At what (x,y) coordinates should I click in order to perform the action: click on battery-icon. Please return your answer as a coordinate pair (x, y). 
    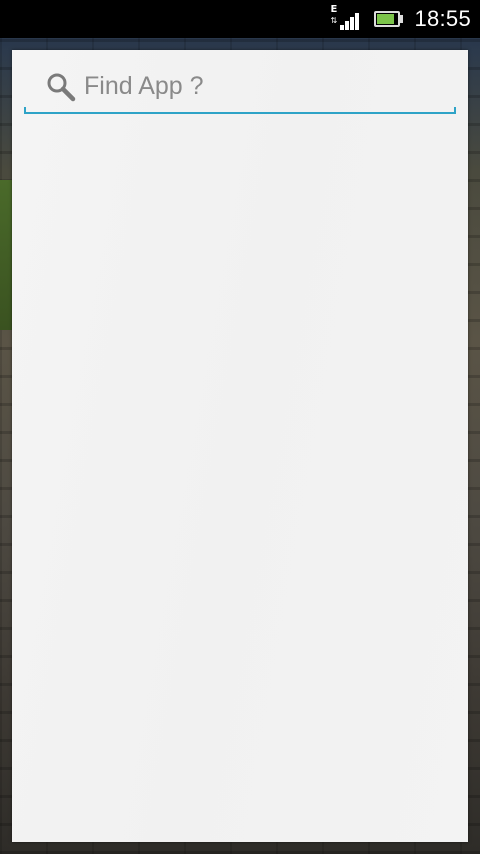
    Looking at the image, I should click on (389, 19).